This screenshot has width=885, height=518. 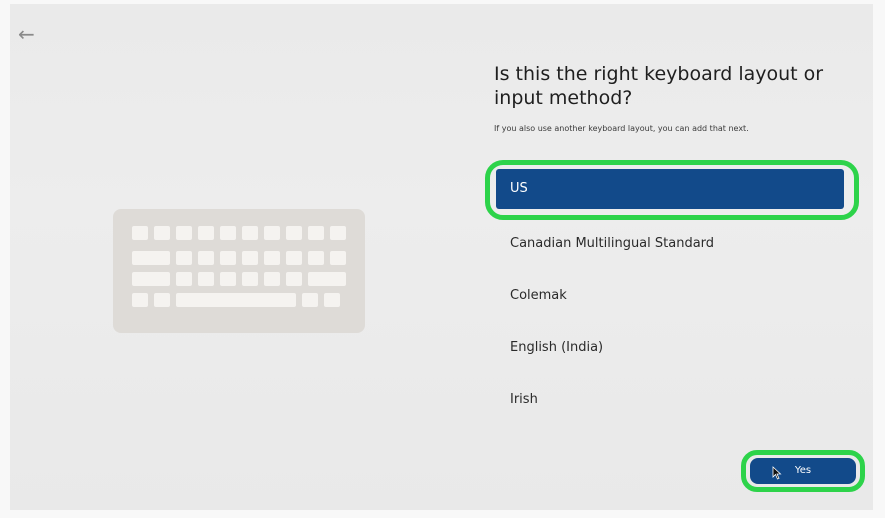 I want to click on back-arrow-icon: ←, so click(x=30, y=34).